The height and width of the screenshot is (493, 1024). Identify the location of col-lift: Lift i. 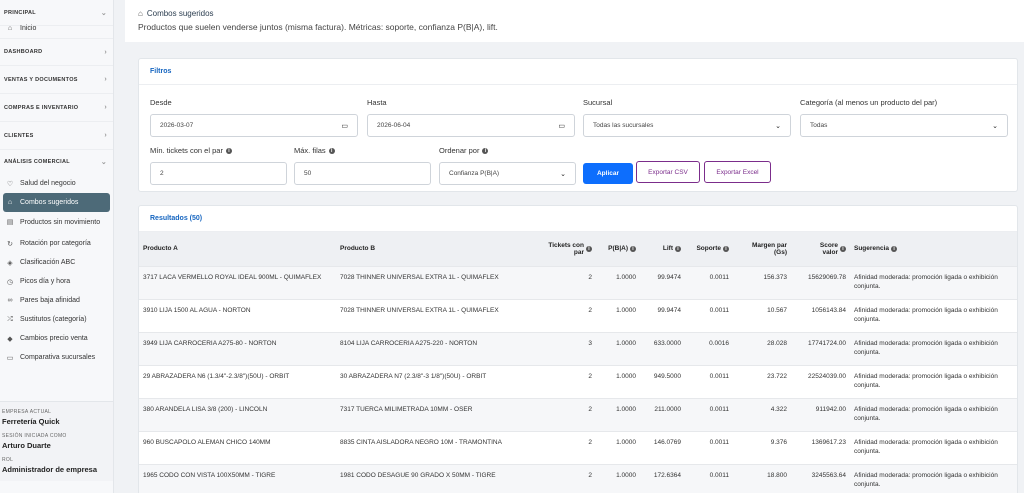
(662, 249).